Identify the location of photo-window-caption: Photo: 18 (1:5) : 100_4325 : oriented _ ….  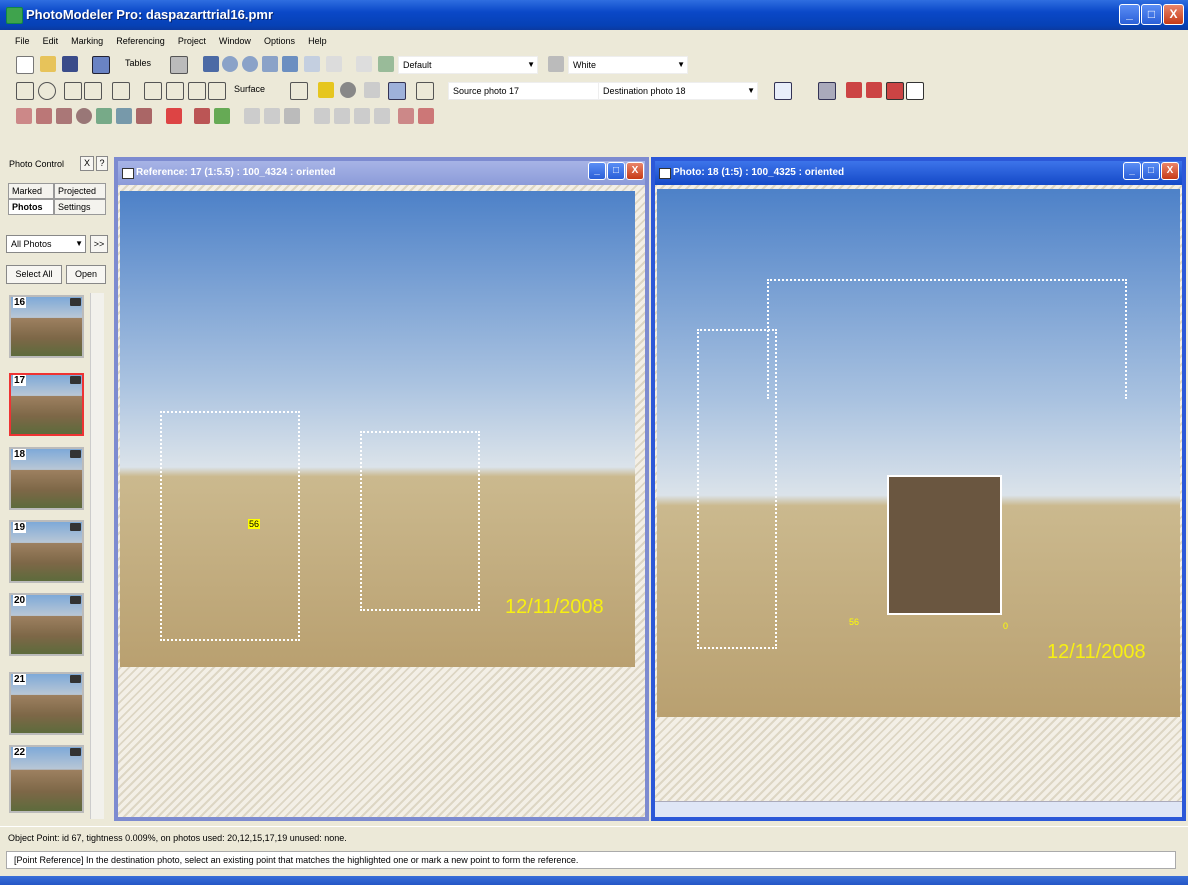
(918, 173).